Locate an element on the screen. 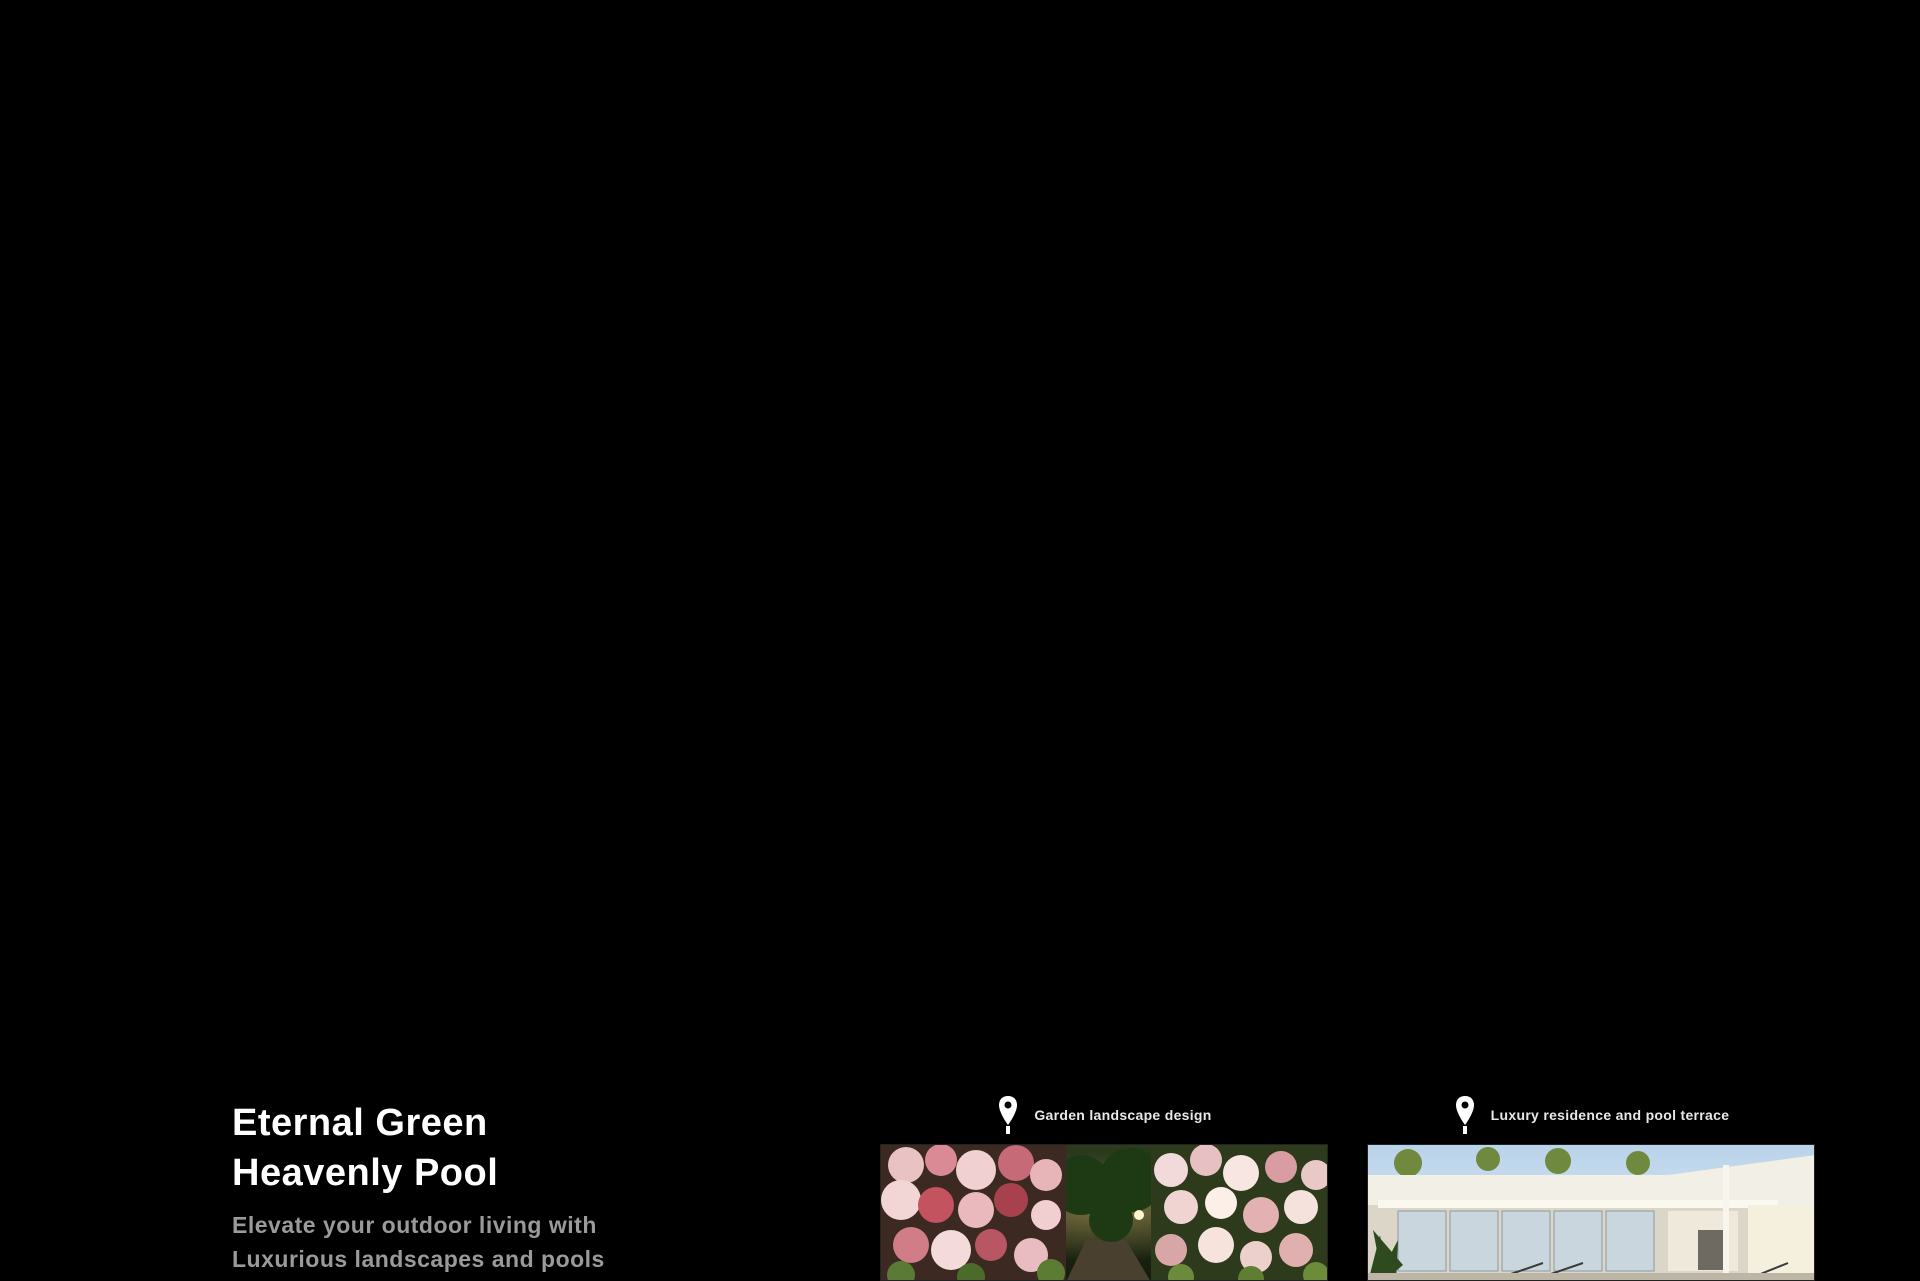  hero-title-line-2: Heavenly Pool is located at coordinates (365, 1173).